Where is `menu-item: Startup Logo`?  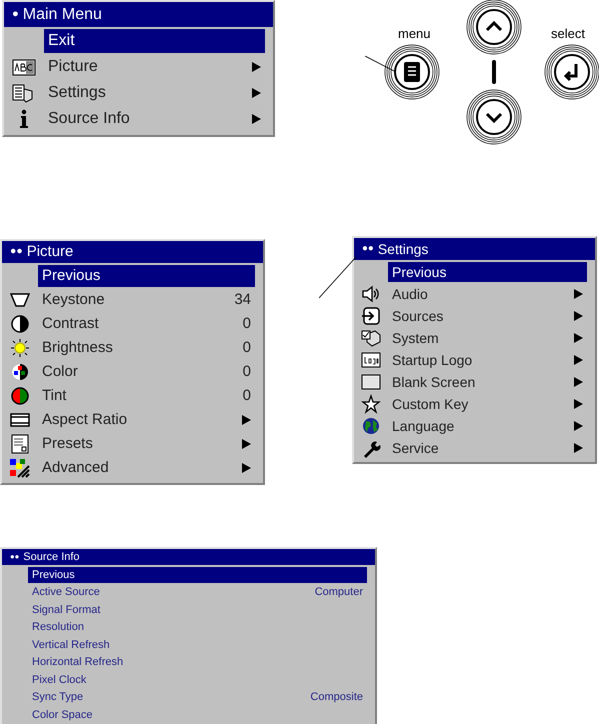 menu-item: Startup Logo is located at coordinates (487, 360).